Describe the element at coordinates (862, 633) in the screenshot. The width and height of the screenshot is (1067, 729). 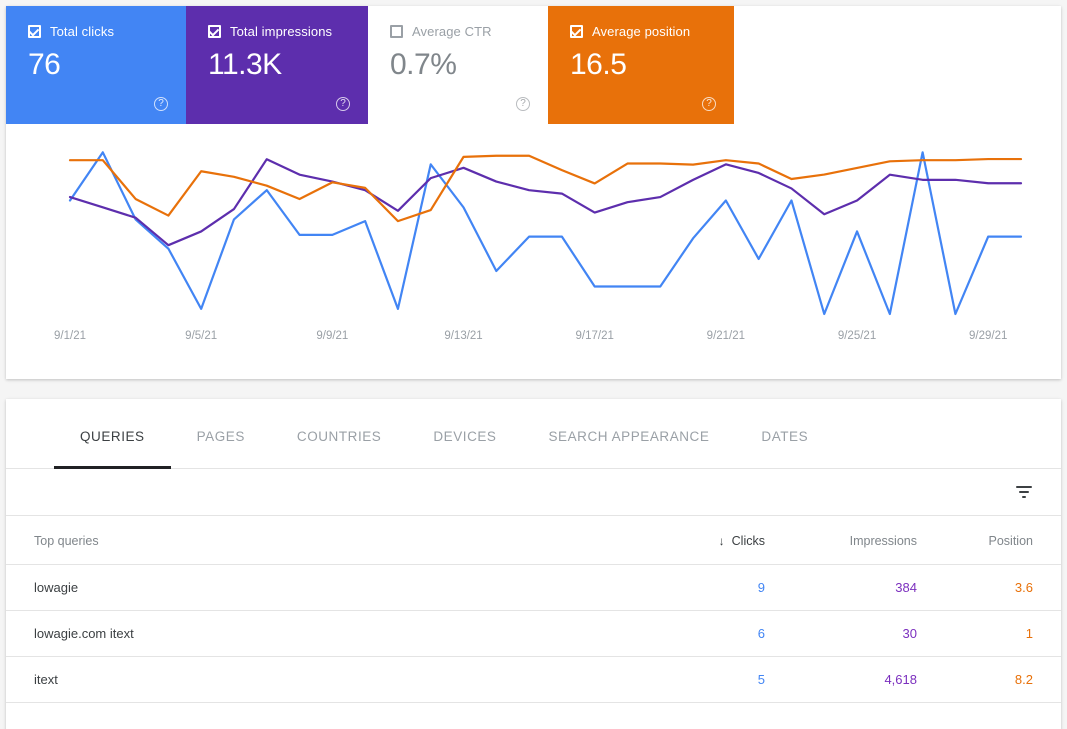
I see `cell-impressions: 30` at that location.